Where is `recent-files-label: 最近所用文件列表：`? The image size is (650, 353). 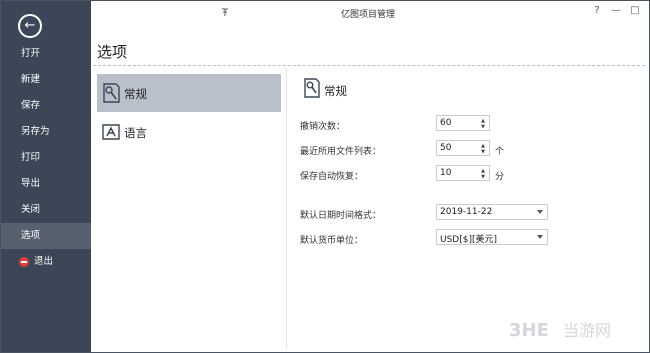 recent-files-label: 最近所用文件列表： is located at coordinates (341, 152).